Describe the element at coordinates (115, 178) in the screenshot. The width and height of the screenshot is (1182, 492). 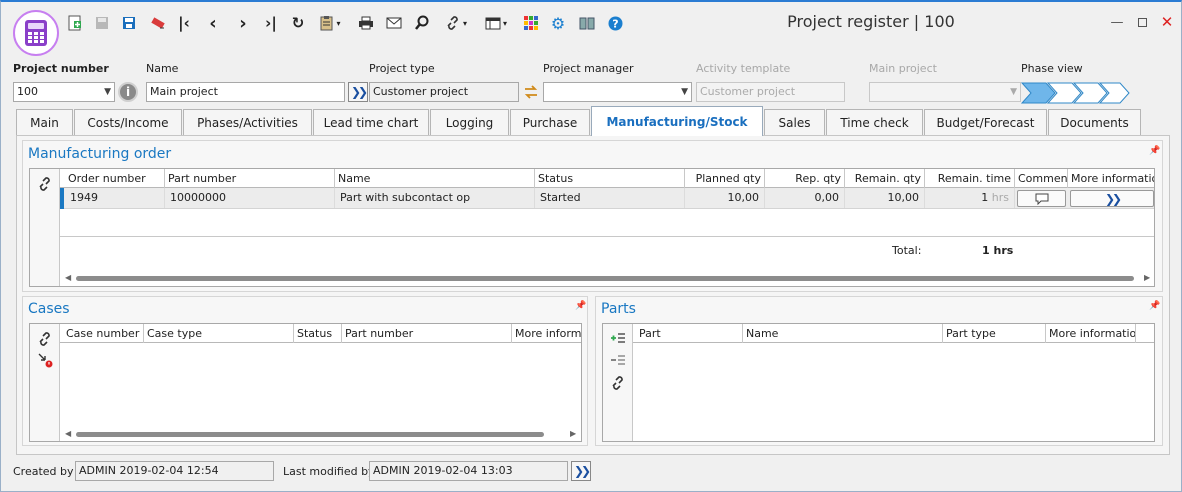
I see `col-order-number: Order number` at that location.